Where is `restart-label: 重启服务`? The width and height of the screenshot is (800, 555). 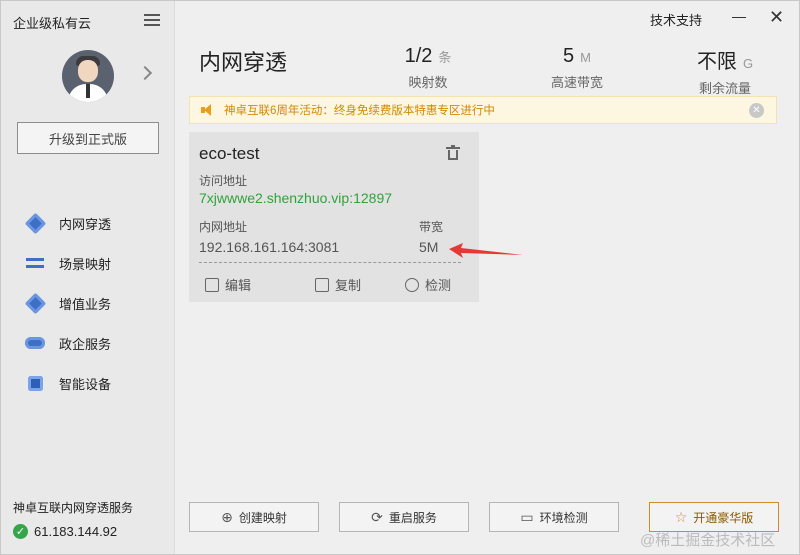
restart-label: 重启服务 is located at coordinates (412, 517).